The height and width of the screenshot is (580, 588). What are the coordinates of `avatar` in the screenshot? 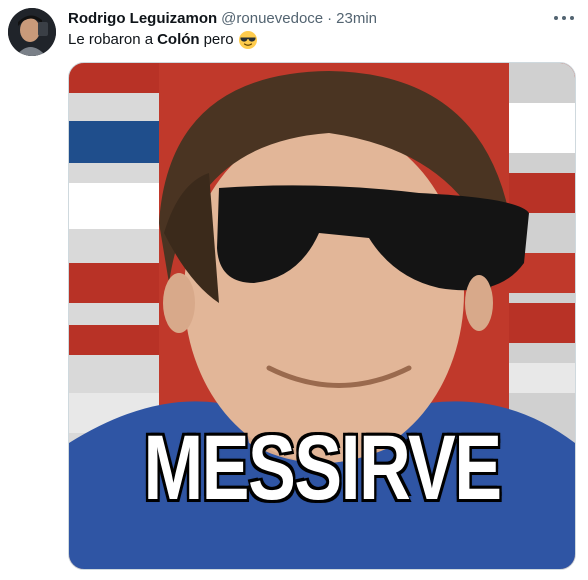 It's located at (32, 32).